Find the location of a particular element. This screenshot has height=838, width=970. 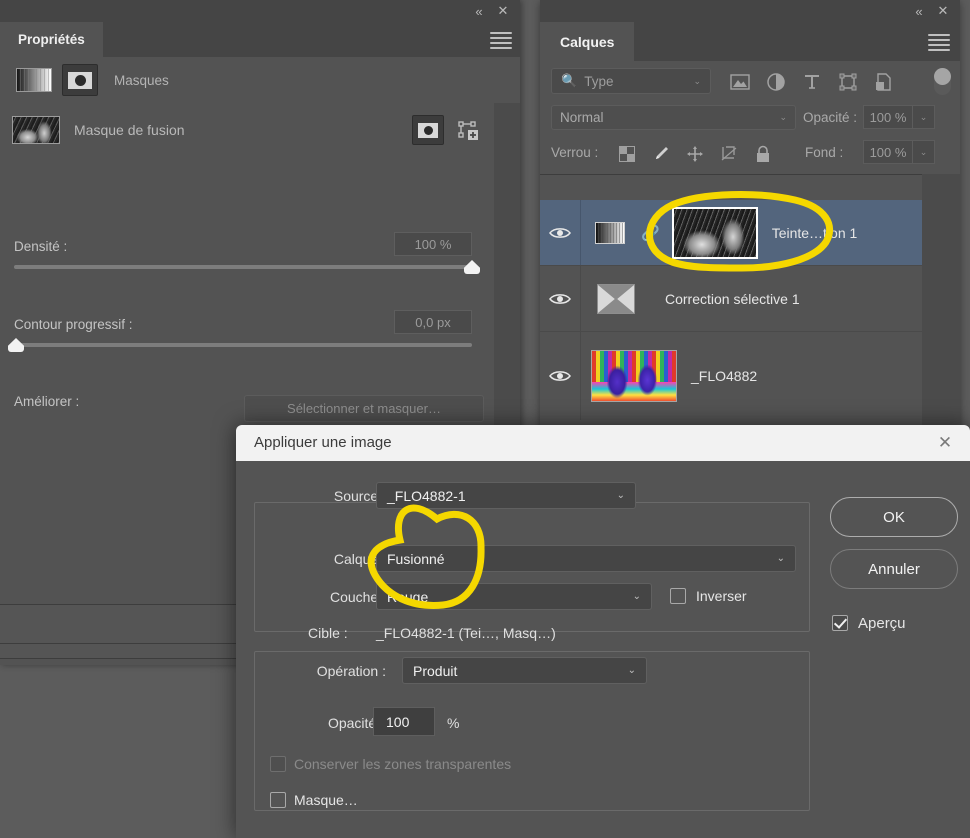

table-row: Correction sélective 1 is located at coordinates (731, 299).